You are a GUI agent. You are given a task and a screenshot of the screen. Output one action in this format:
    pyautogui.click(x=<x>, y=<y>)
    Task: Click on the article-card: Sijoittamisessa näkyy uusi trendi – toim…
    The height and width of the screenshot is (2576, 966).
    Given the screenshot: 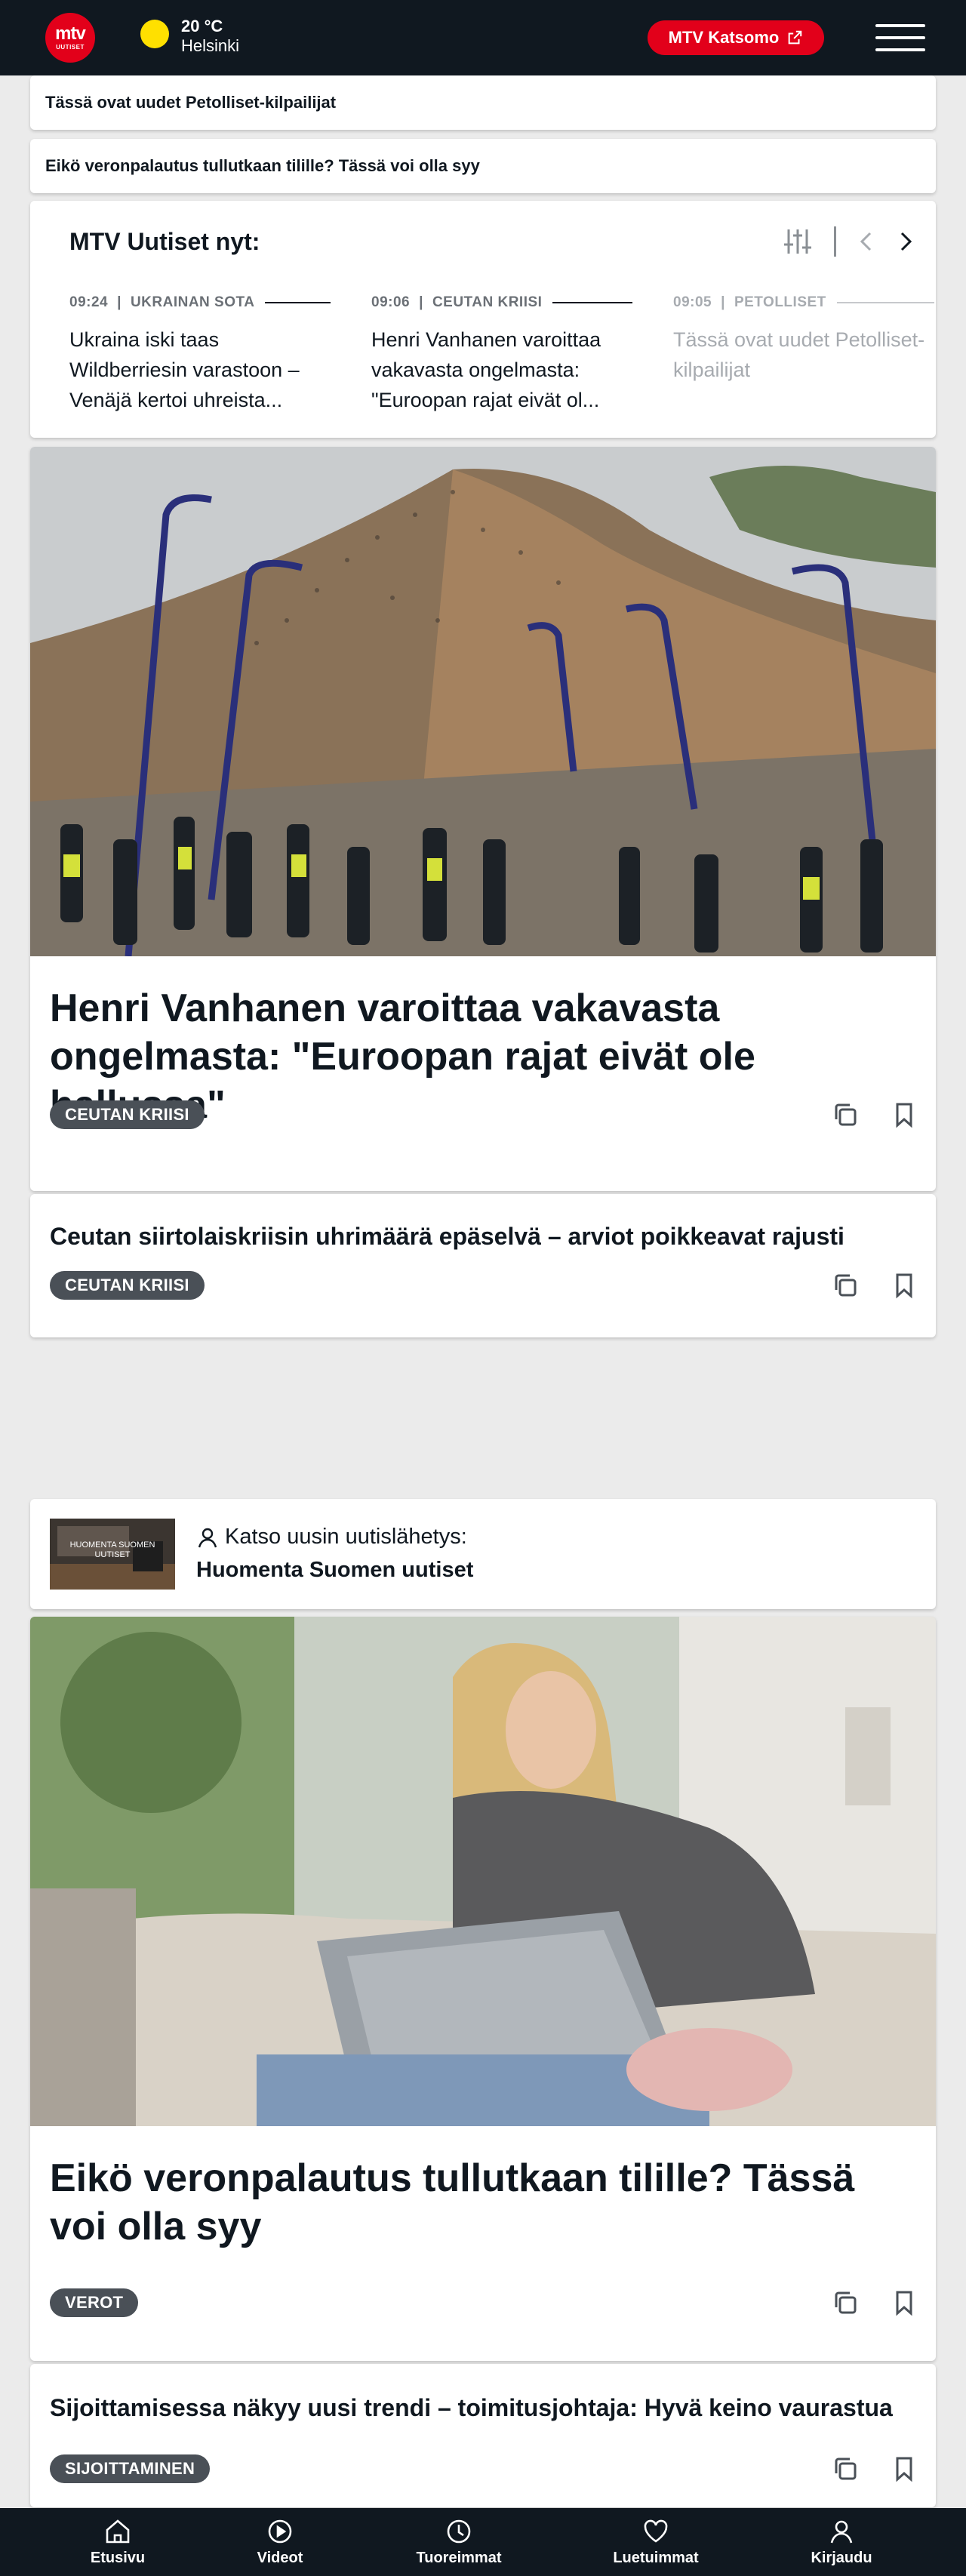 What is the action you would take?
    pyautogui.click(x=483, y=2435)
    